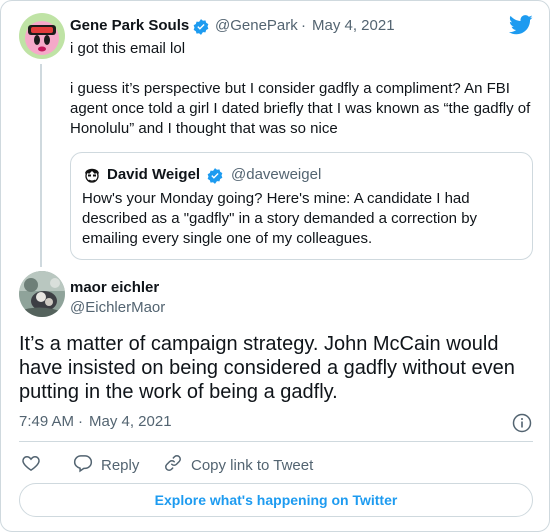 Image resolution: width=550 pixels, height=532 pixels. Describe the element at coordinates (41, 165) in the screenshot. I see `thread-connector-line` at that location.